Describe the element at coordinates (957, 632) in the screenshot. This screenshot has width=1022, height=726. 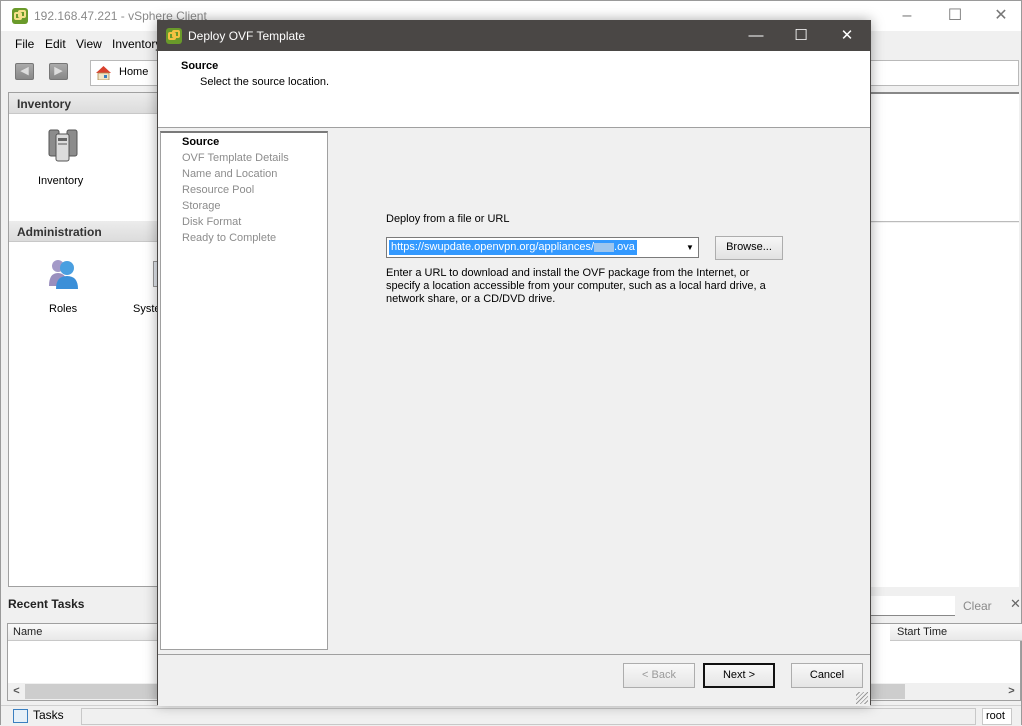
I see `column-header-start-time: Start Time` at that location.